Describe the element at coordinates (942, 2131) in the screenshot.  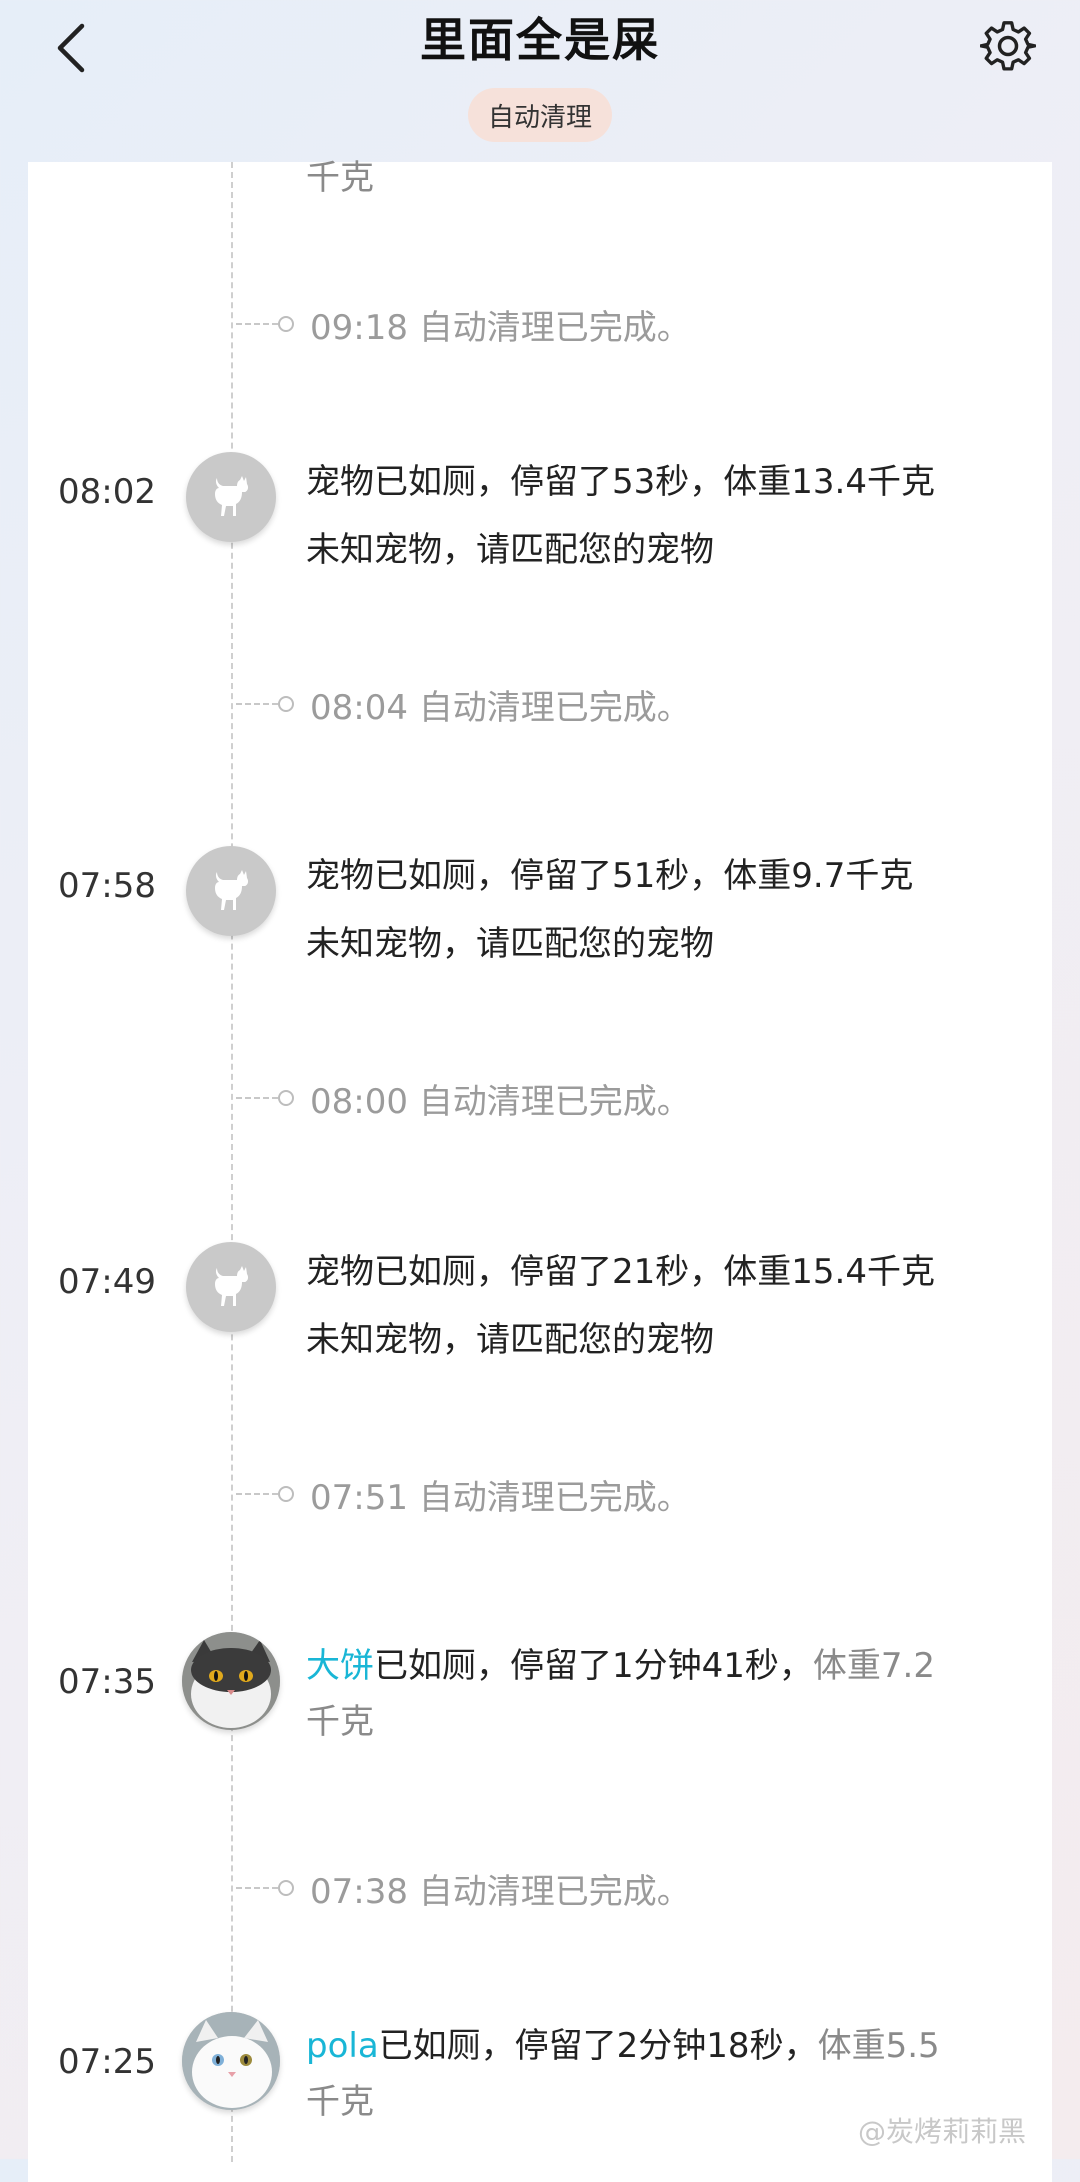
I see `watermark: @炭烤莉莉黑` at that location.